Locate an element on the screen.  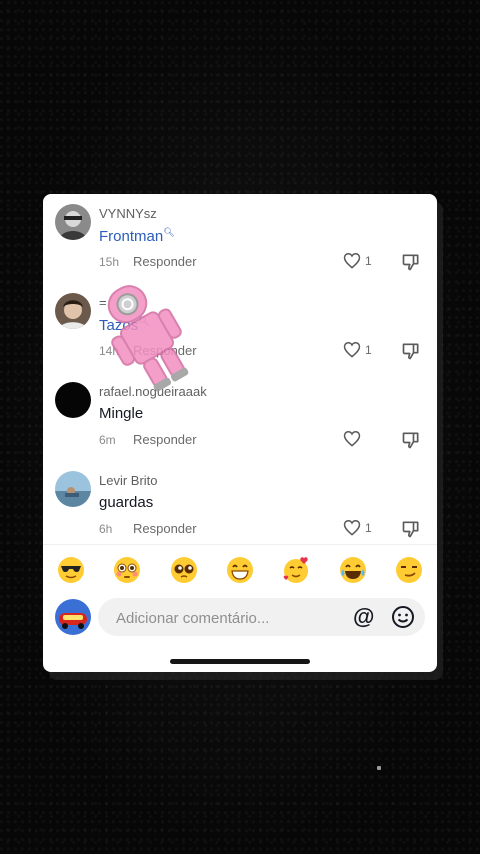
comment-input-box: @ is located at coordinates (261, 618).